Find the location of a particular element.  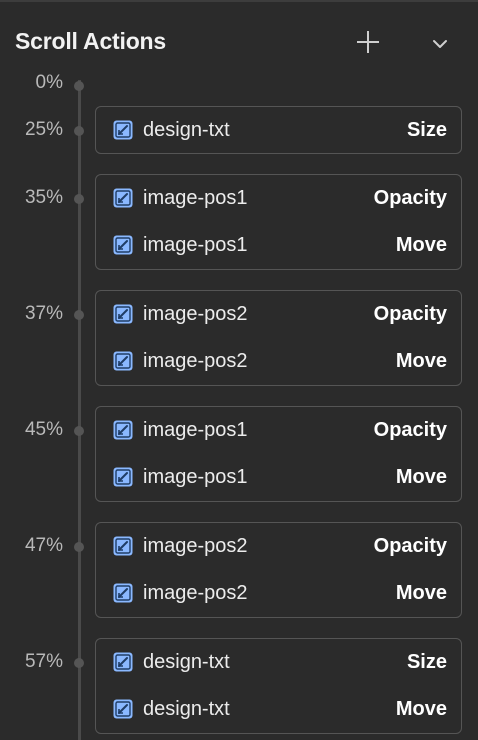

chevron-down-icon is located at coordinates (440, 44).